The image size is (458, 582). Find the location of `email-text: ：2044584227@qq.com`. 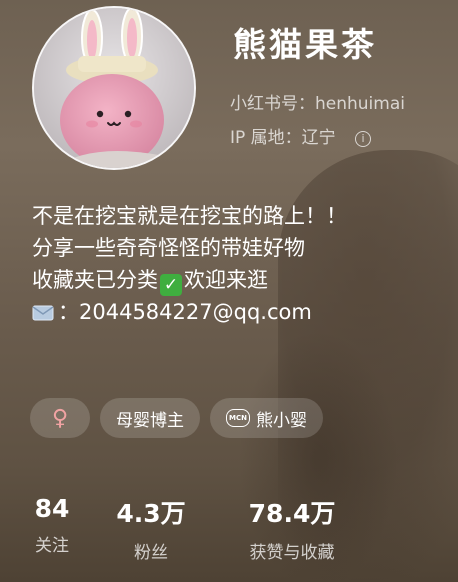

email-text: ：2044584227@qq.com is located at coordinates (185, 312).